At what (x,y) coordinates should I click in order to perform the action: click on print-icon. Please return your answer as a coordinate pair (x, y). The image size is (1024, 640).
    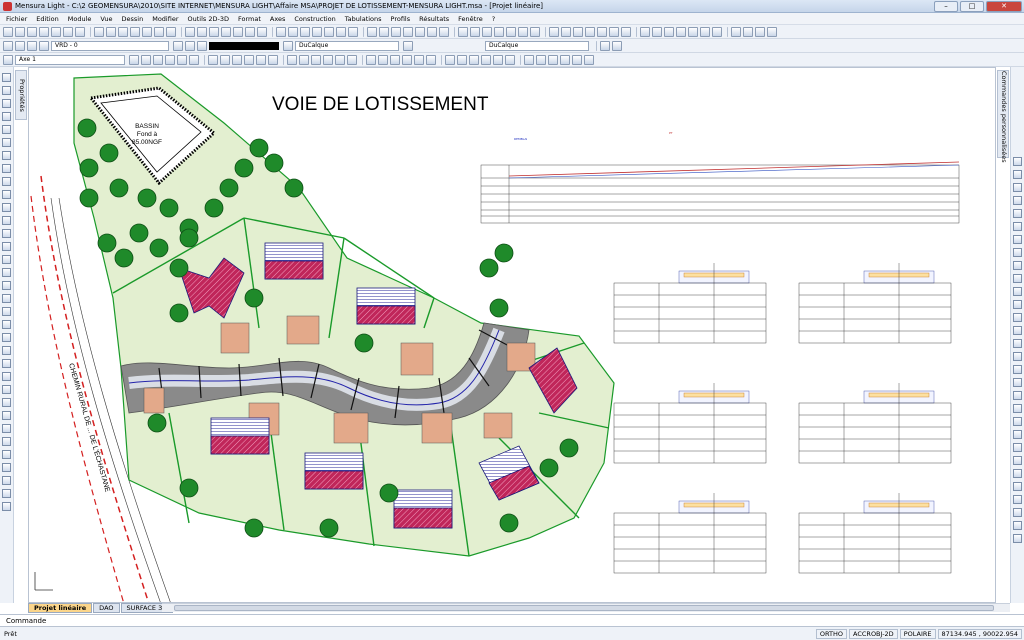
    Looking at the image, I should click on (605, 45).